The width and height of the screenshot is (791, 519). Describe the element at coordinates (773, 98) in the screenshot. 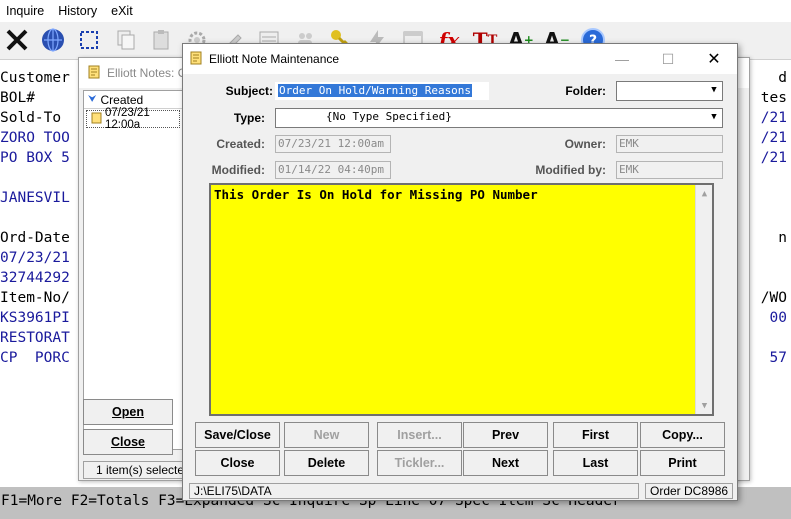

I see `terminal-fragment: tes` at that location.